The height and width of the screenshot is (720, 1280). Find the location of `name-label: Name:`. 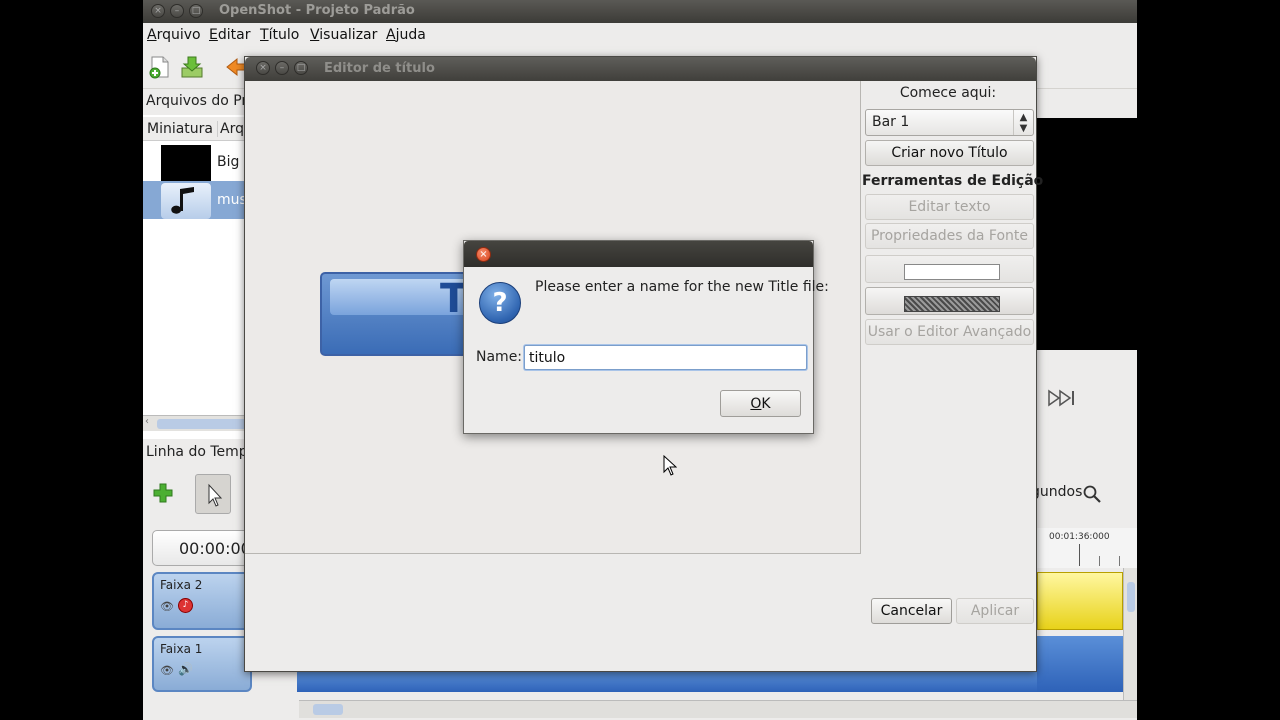

name-label: Name: is located at coordinates (499, 357).